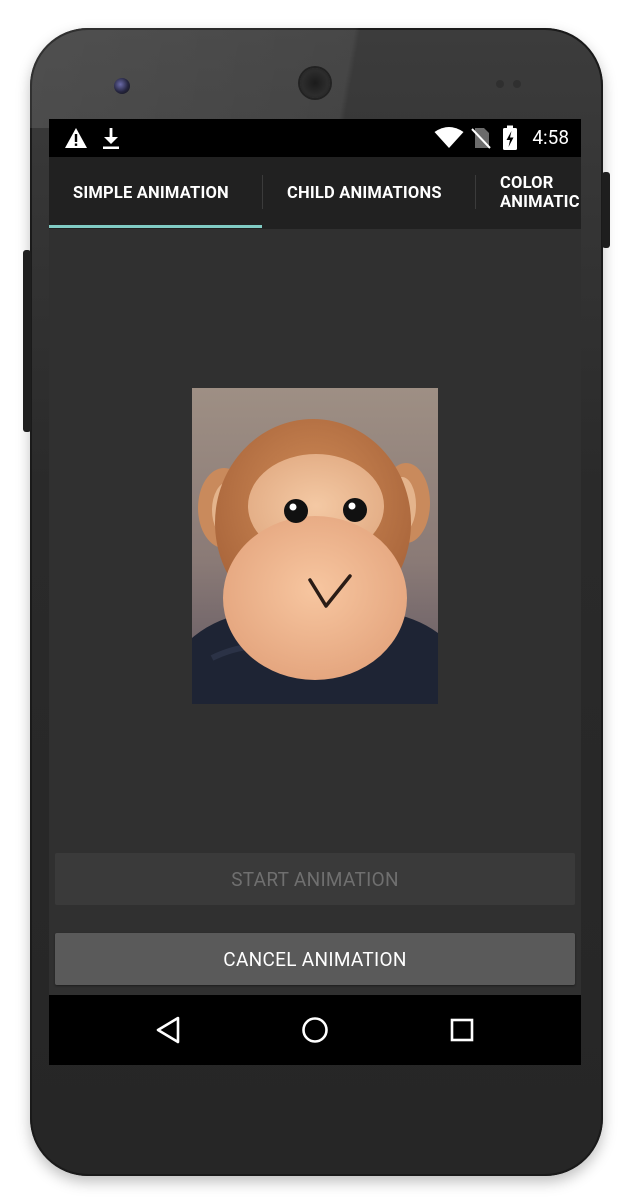 The width and height of the screenshot is (629, 1200). What do you see at coordinates (111, 138) in the screenshot?
I see `download-icon` at bounding box center [111, 138].